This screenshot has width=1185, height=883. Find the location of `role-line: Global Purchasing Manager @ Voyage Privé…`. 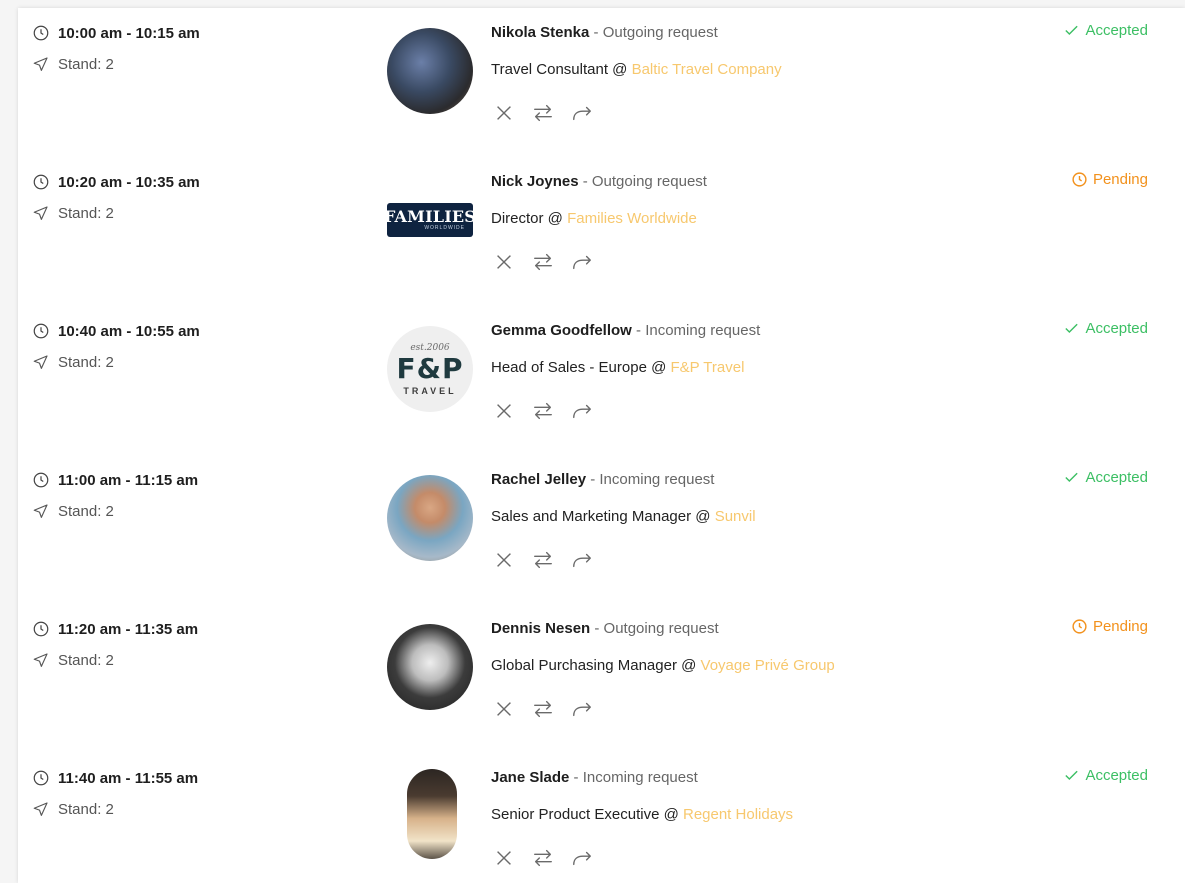

role-line: Global Purchasing Manager @ Voyage Privé… is located at coordinates (663, 665).